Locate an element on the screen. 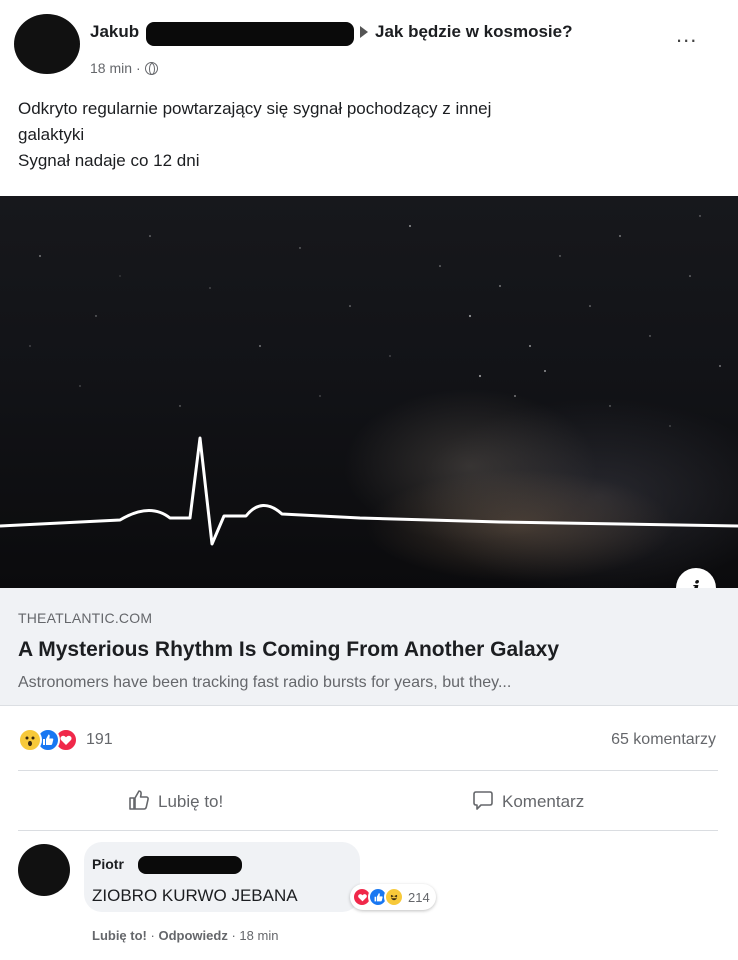  comment-reactions: 214 is located at coordinates (393, 897).